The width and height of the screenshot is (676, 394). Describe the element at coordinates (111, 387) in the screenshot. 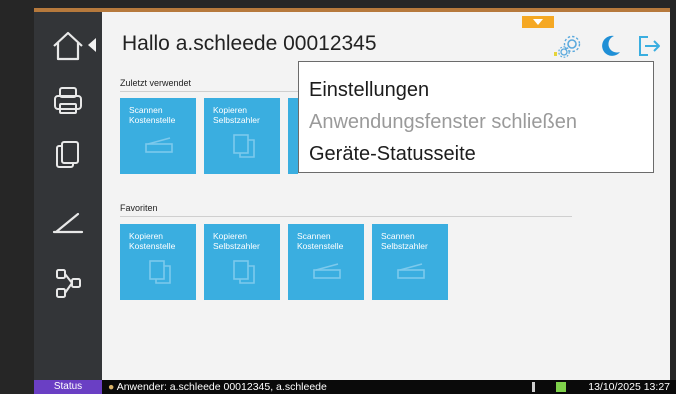

I see `user-icon: ●` at that location.